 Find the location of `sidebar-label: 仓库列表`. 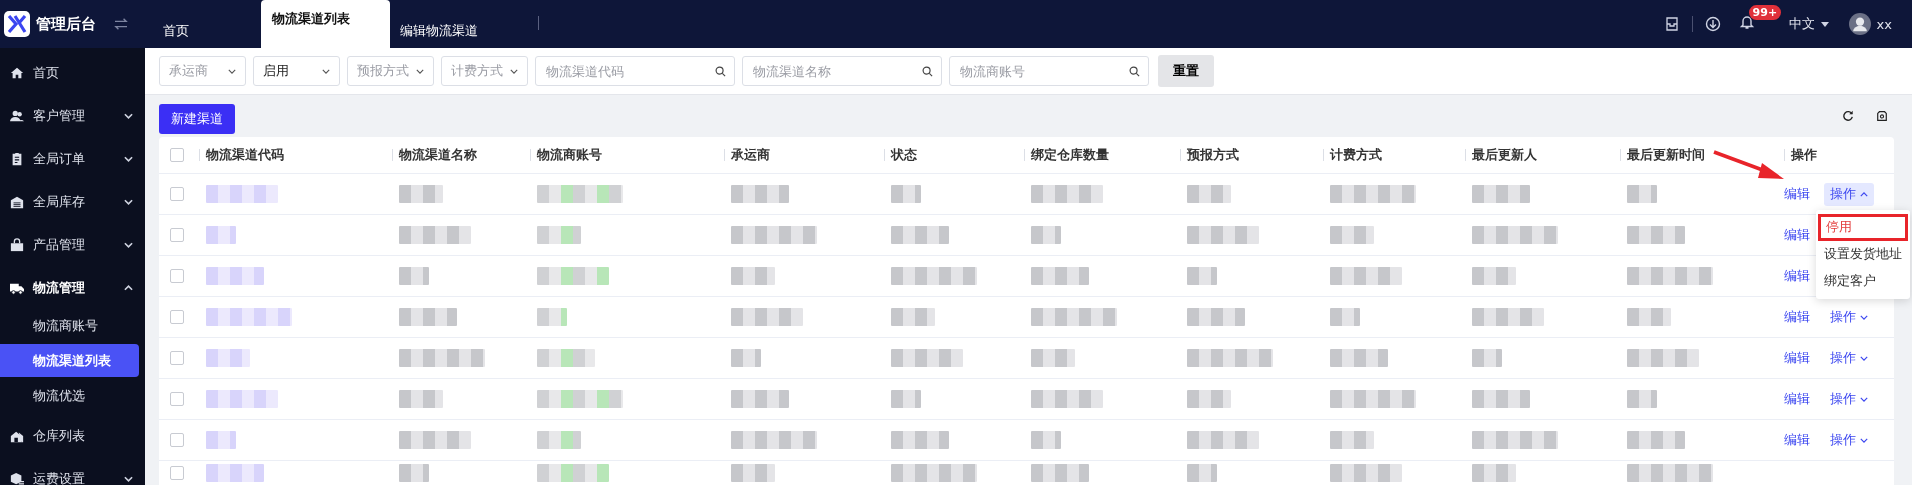

sidebar-label: 仓库列表 is located at coordinates (59, 435).